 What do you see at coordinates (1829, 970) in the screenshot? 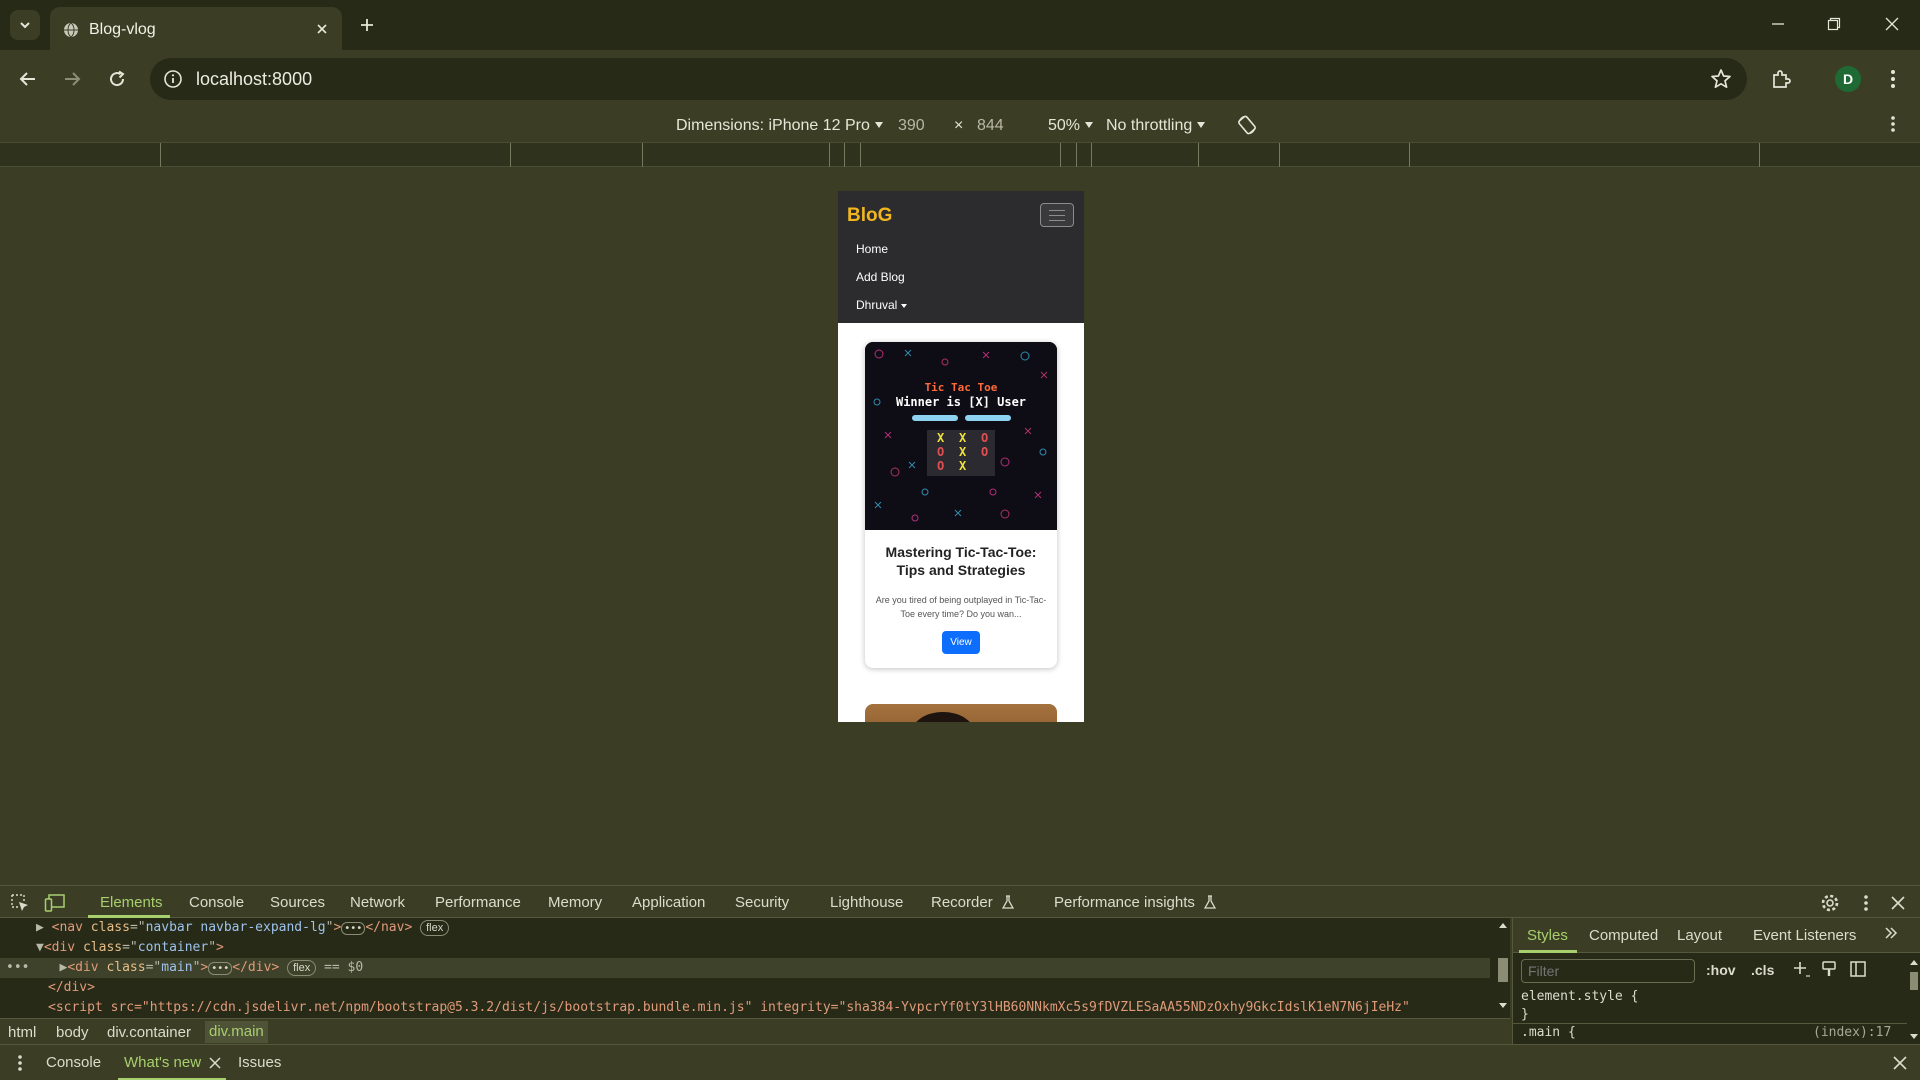
I see `computed-styles-toggle` at bounding box center [1829, 970].